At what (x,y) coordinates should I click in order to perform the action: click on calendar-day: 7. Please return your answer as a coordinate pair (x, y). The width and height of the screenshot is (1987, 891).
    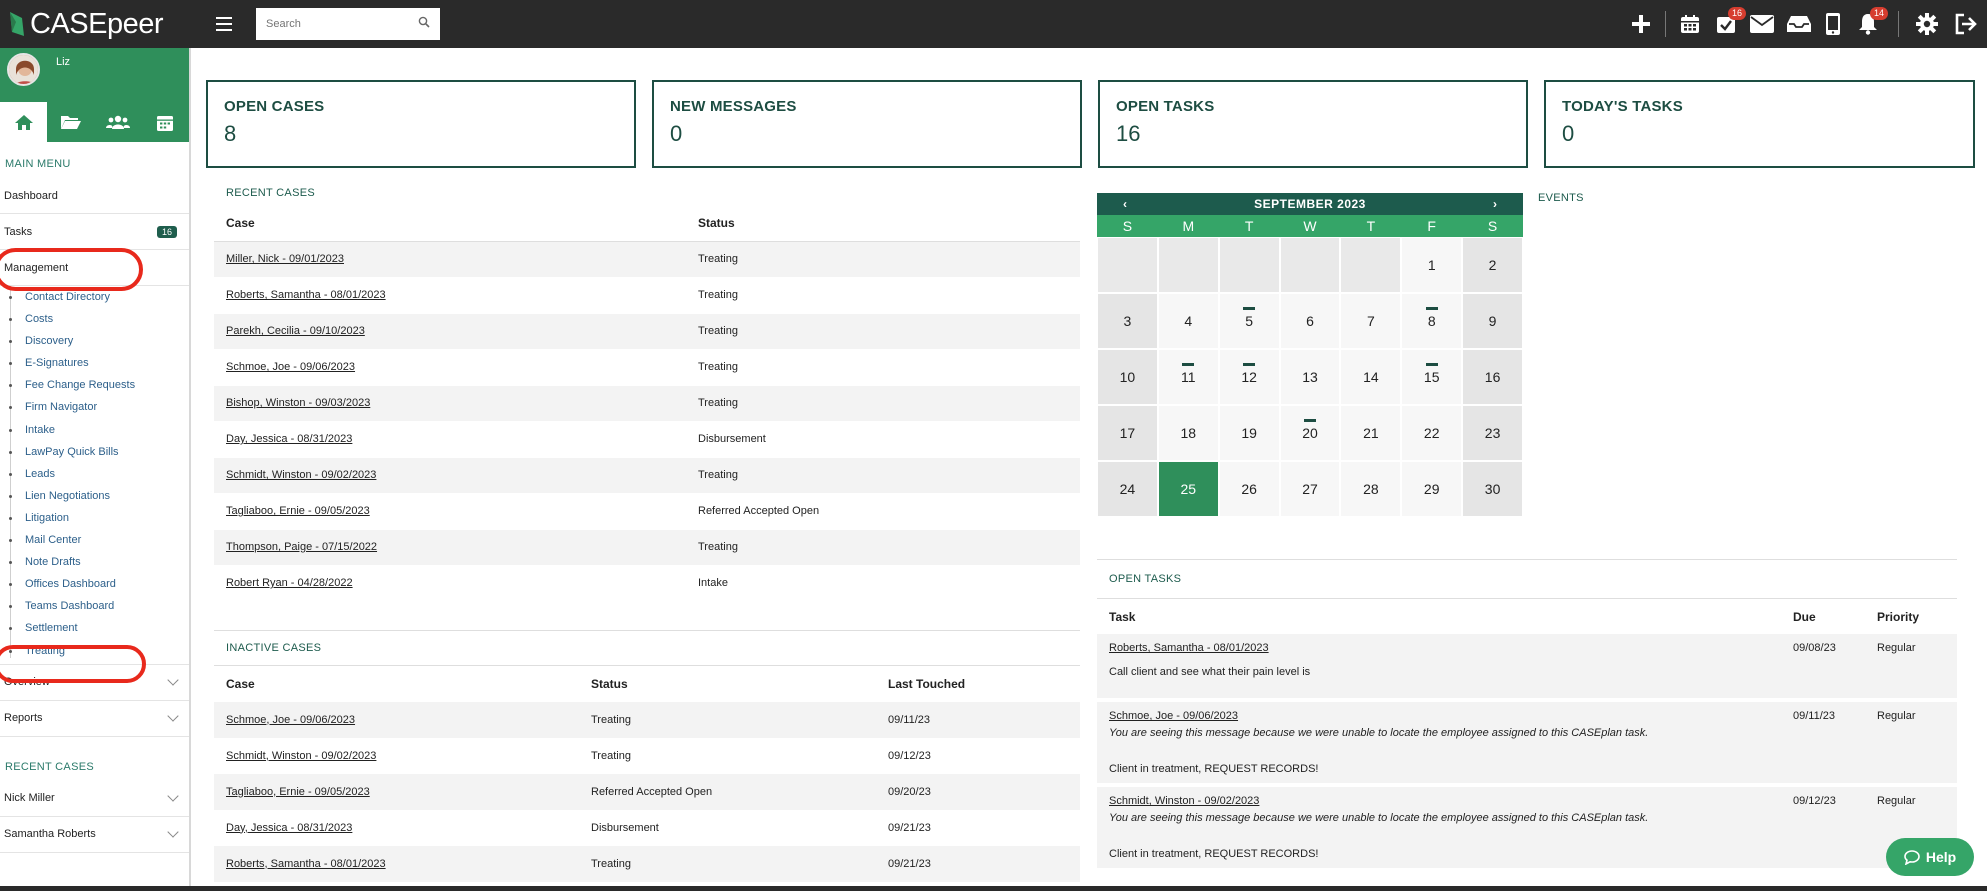
    Looking at the image, I should click on (1371, 321).